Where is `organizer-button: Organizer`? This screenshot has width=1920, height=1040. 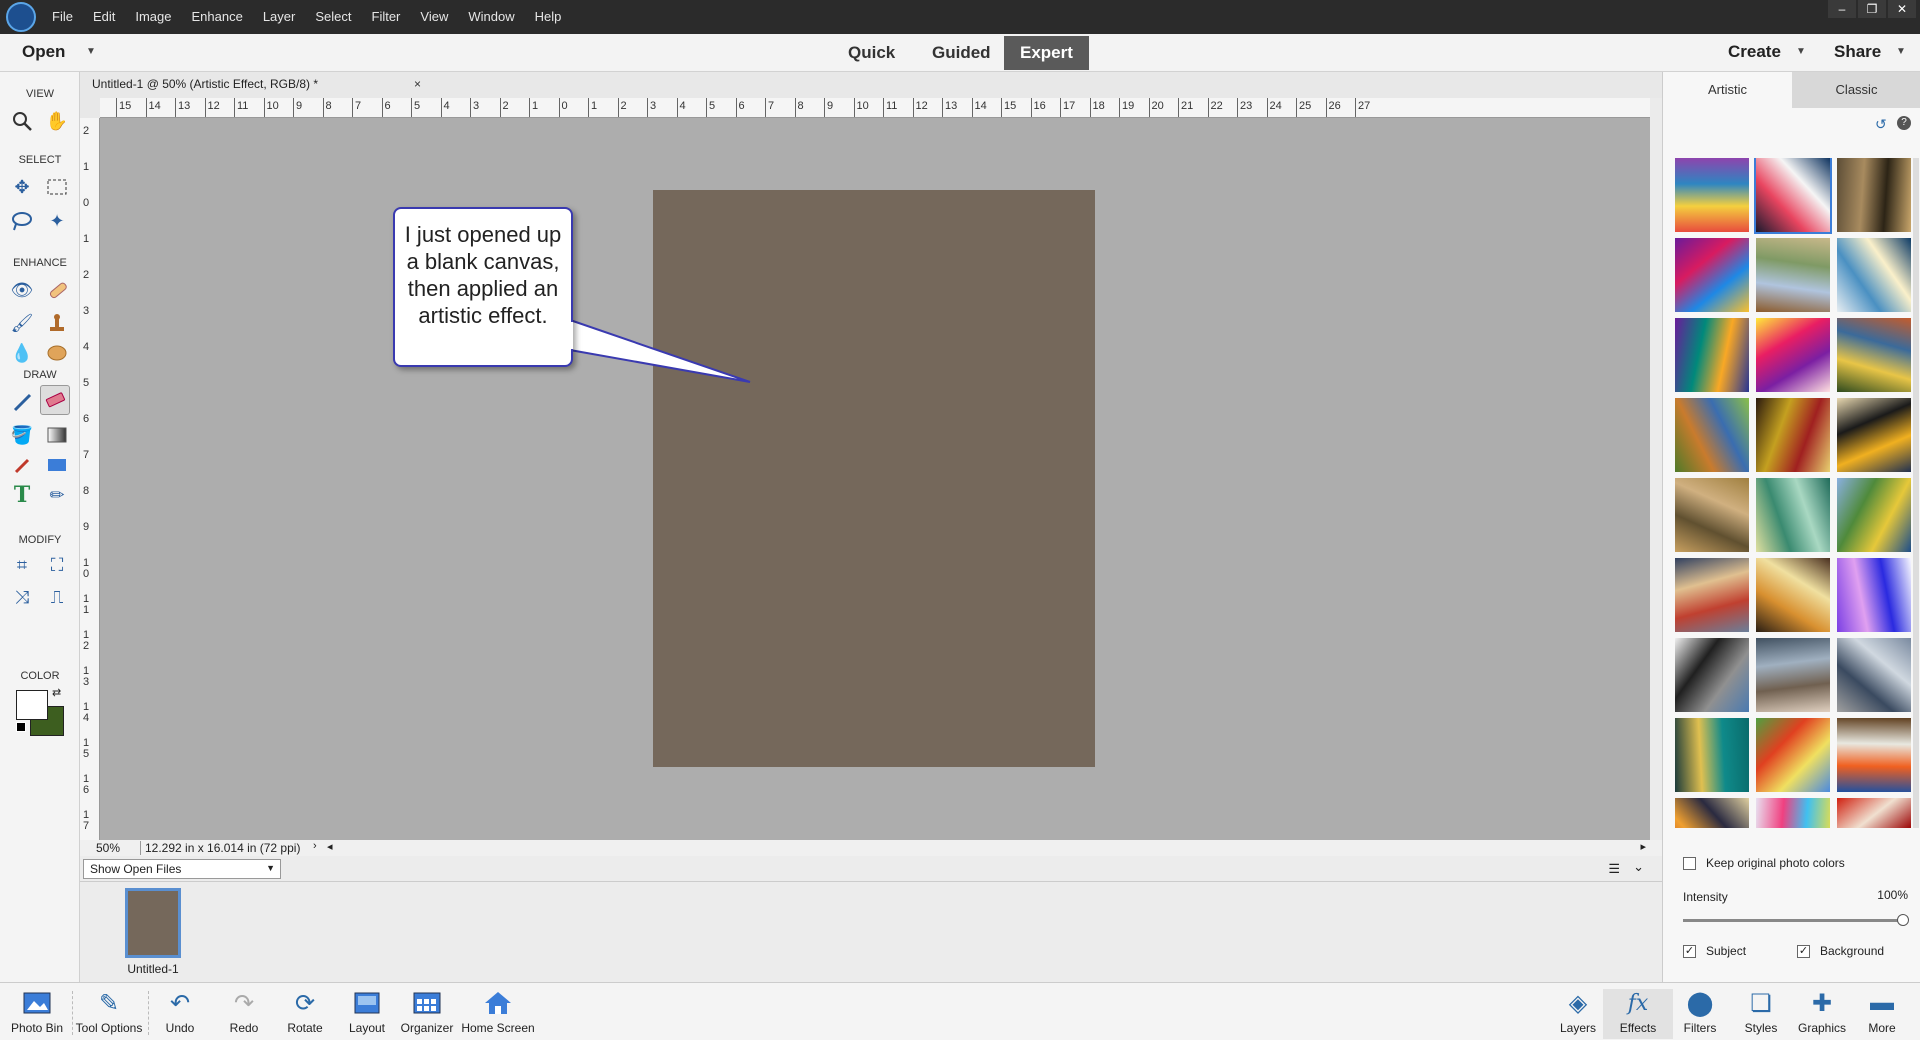
organizer-button: Organizer is located at coordinates (427, 1012).